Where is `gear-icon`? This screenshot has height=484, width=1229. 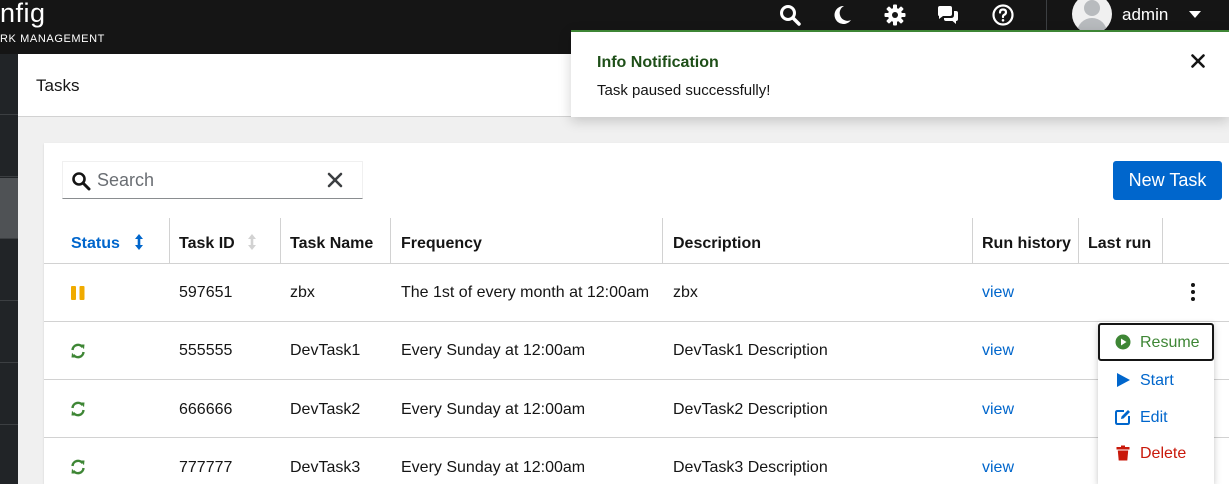 gear-icon is located at coordinates (895, 15).